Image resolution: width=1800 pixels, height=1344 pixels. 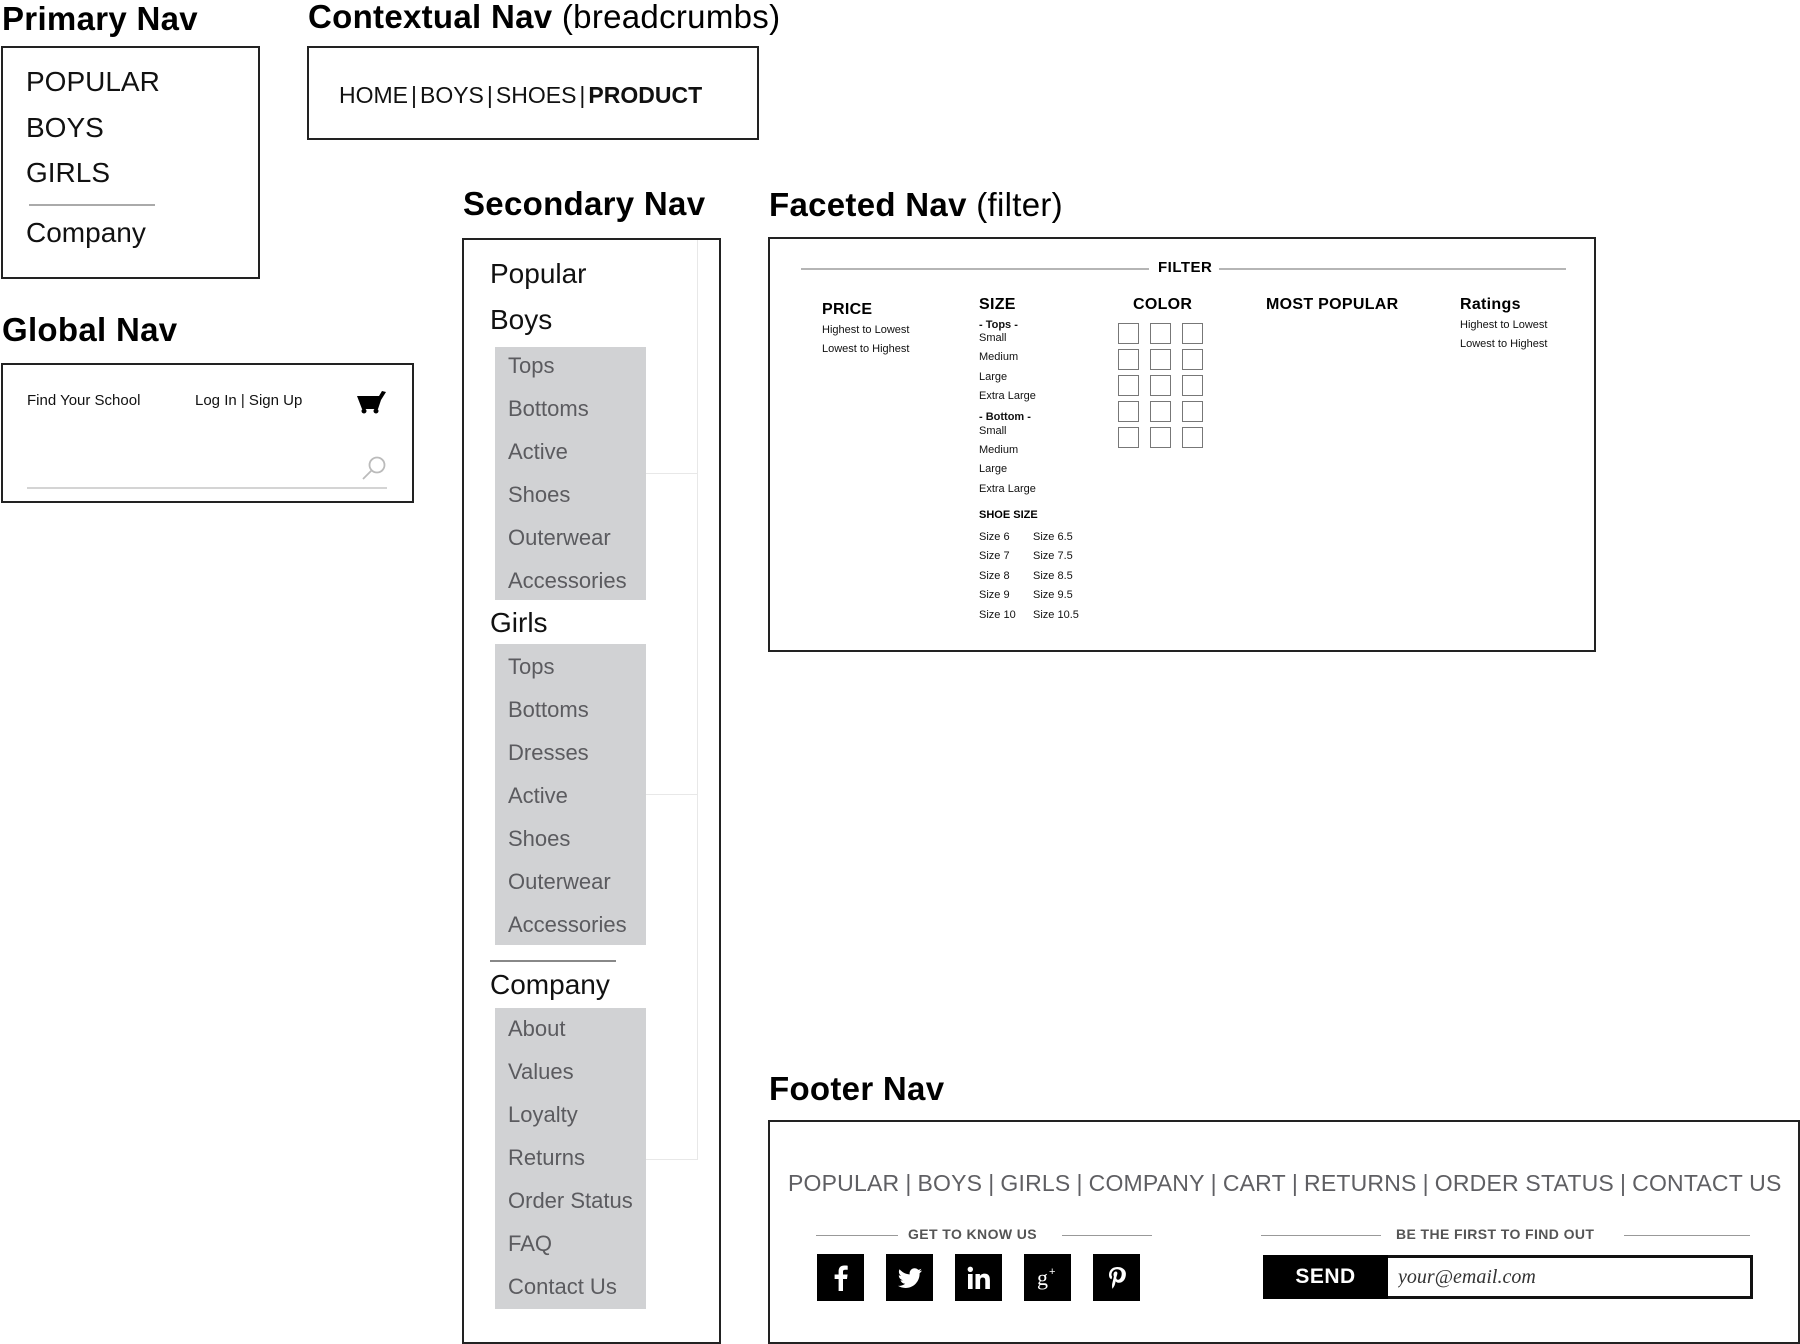 I want to click on login-signup-link: Log In | Sign Up, so click(x=248, y=400).